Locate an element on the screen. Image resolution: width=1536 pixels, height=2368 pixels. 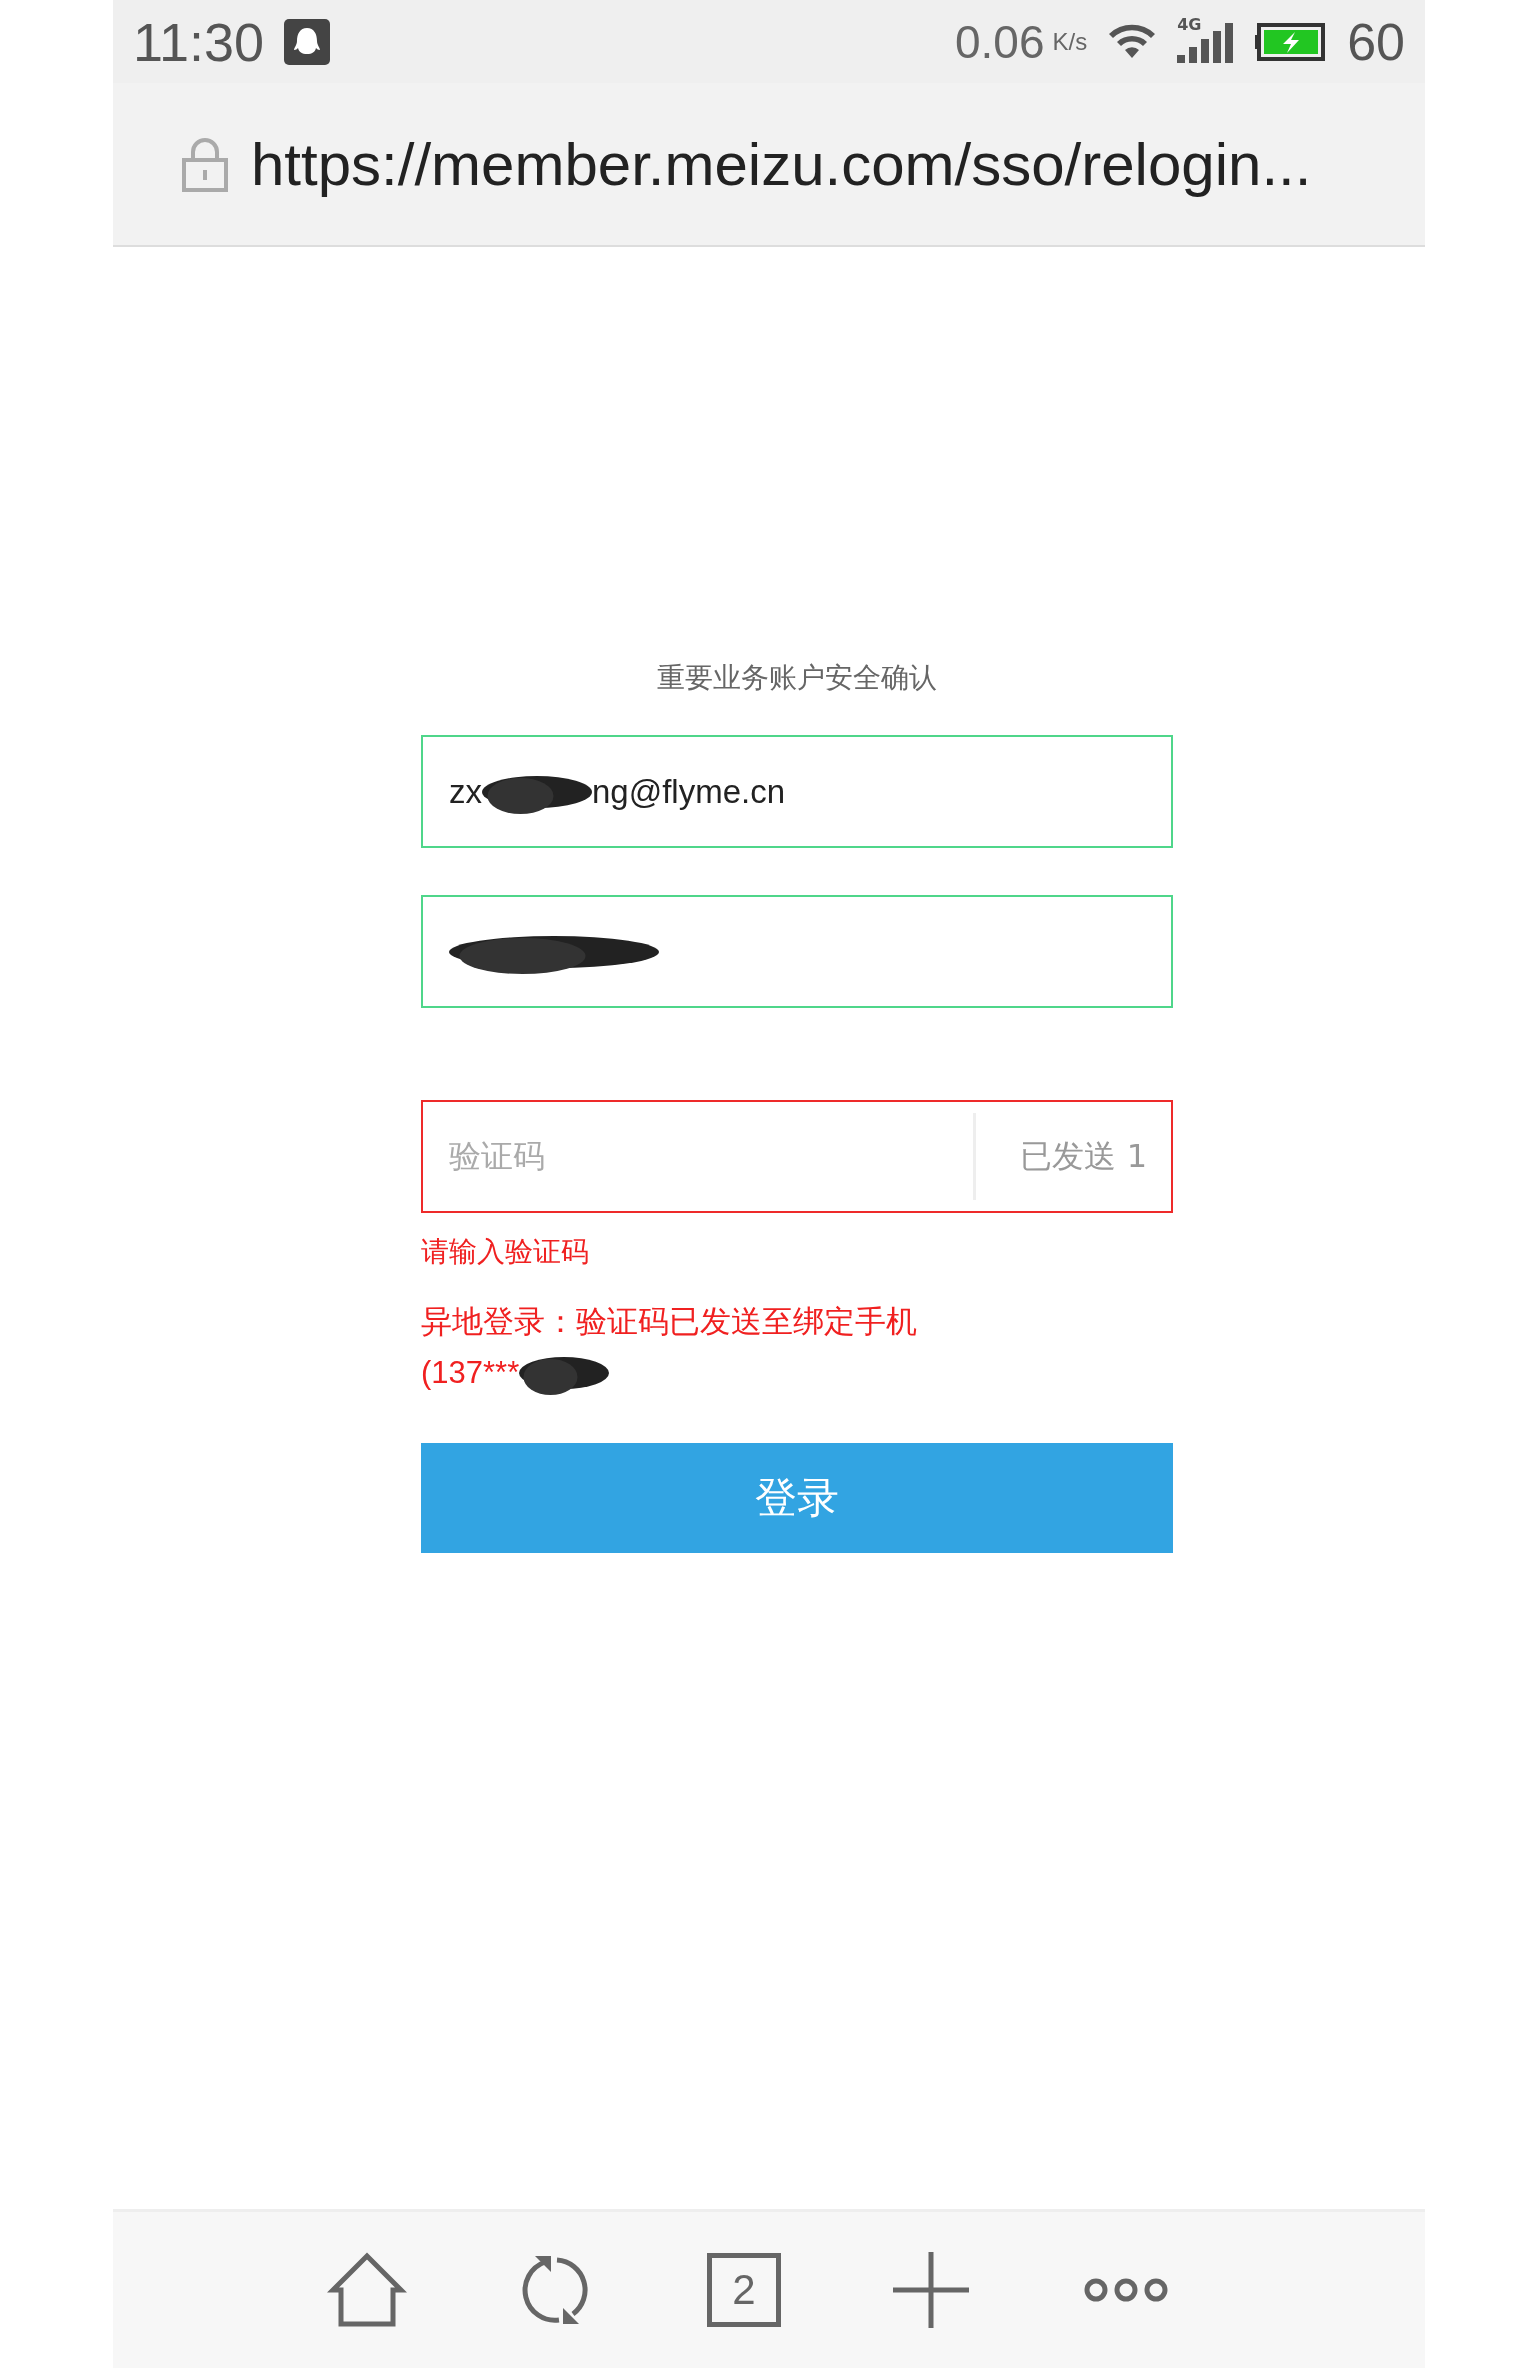
speed-unit: K/s is located at coordinates (1070, 41).